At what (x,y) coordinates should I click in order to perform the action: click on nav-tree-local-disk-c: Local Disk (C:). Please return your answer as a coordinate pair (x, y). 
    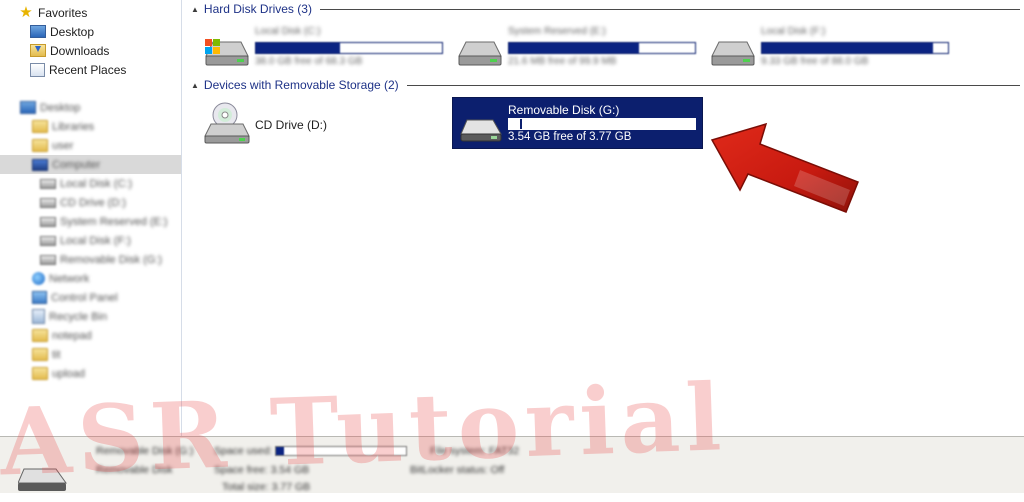
    Looking at the image, I should click on (110, 183).